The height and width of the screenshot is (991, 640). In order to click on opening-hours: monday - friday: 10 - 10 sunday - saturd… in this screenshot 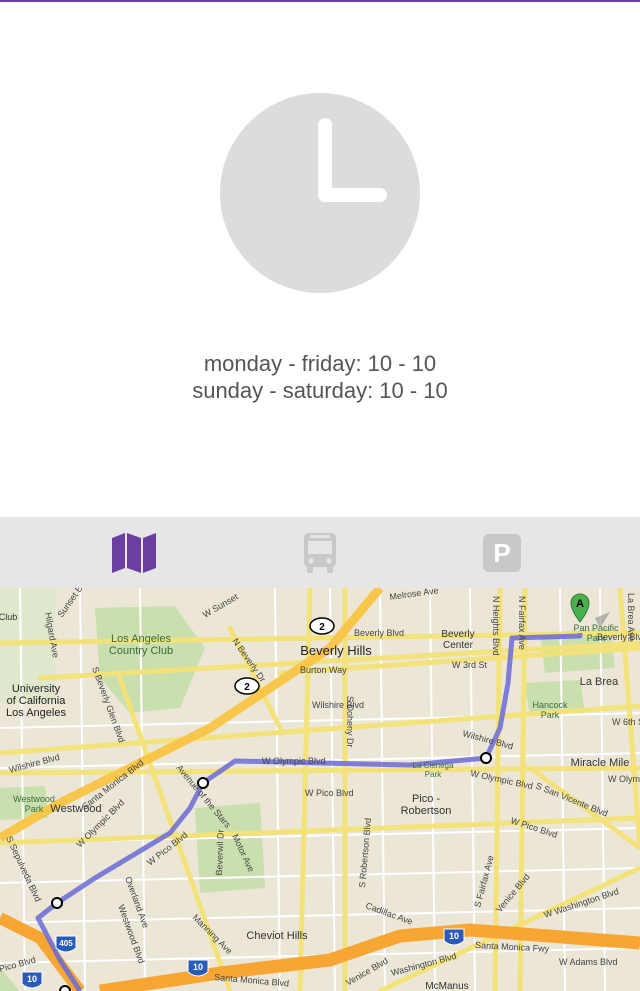, I will do `click(320, 377)`.